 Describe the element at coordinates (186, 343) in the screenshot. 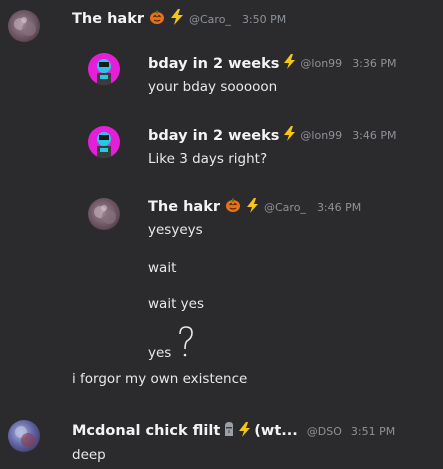

I see `question-mark-icon` at that location.